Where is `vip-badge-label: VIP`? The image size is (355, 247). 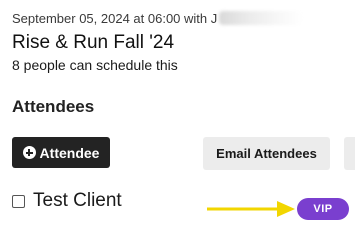 vip-badge-label: VIP is located at coordinates (323, 209).